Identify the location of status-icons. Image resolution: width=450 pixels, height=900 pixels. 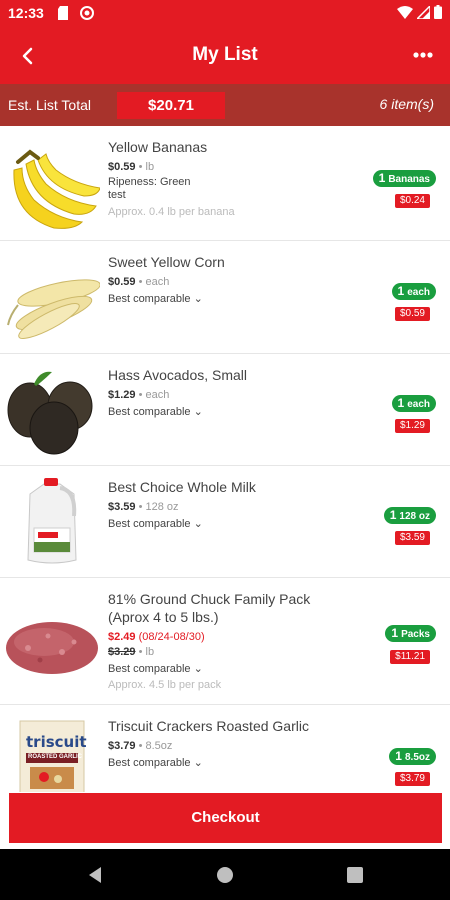
(419, 12).